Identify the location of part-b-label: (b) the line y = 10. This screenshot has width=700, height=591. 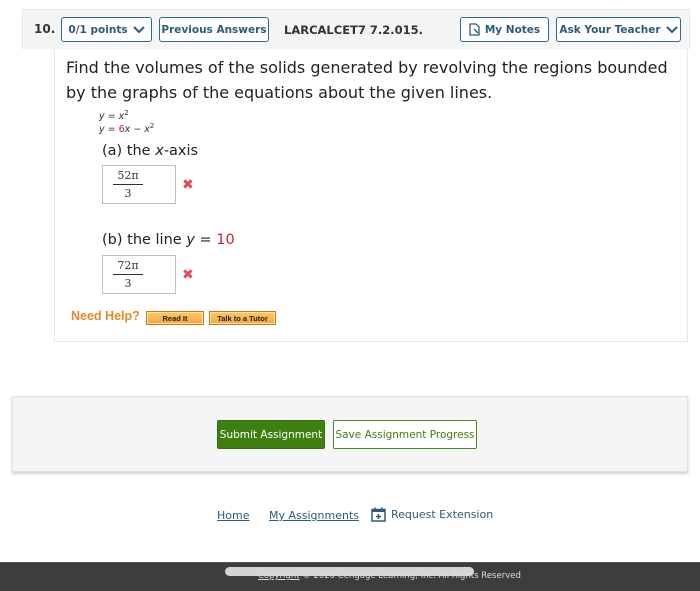
(168, 240).